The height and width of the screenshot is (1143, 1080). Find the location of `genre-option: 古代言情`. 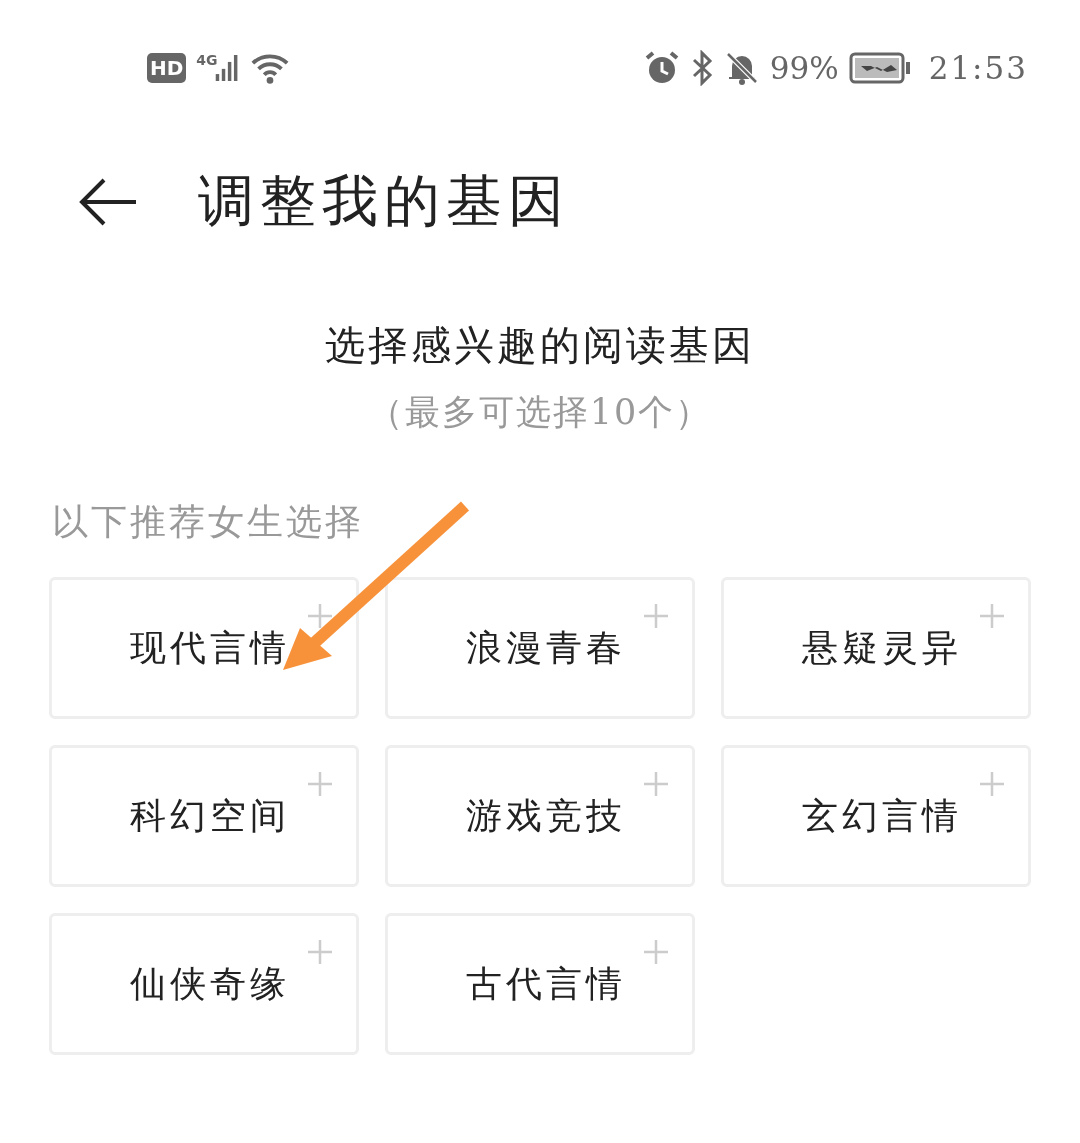

genre-option: 古代言情 is located at coordinates (540, 984).